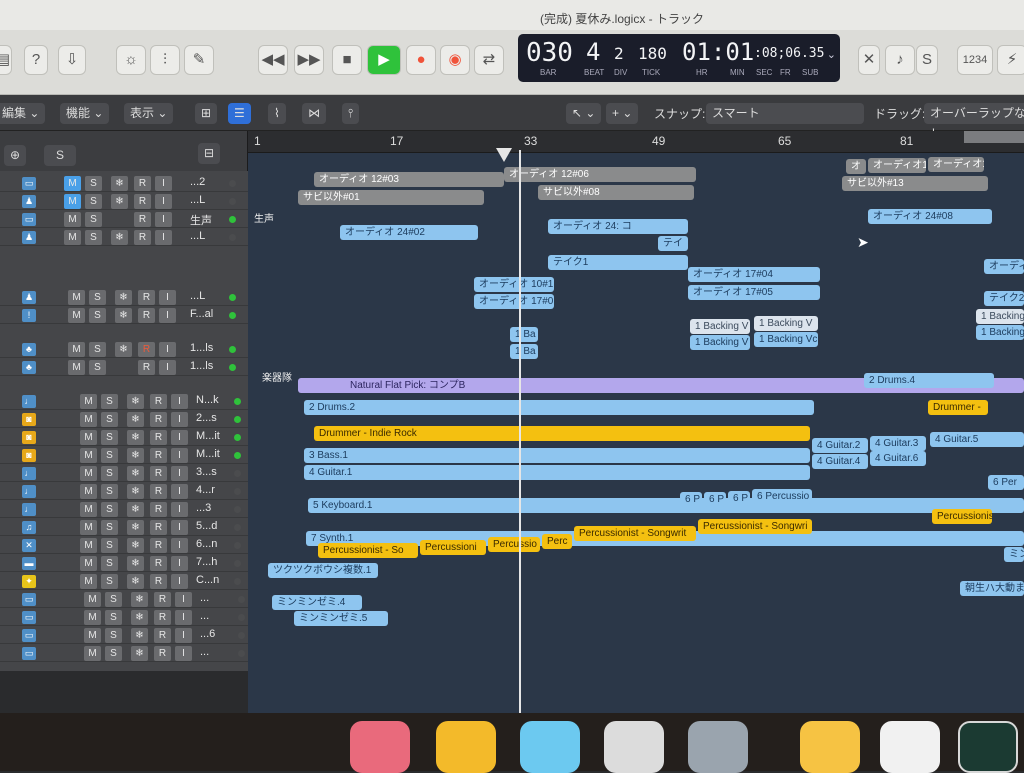  What do you see at coordinates (323, 570) in the screenshot?
I see `audio-region: ツクツクボウシ複数.1` at bounding box center [323, 570].